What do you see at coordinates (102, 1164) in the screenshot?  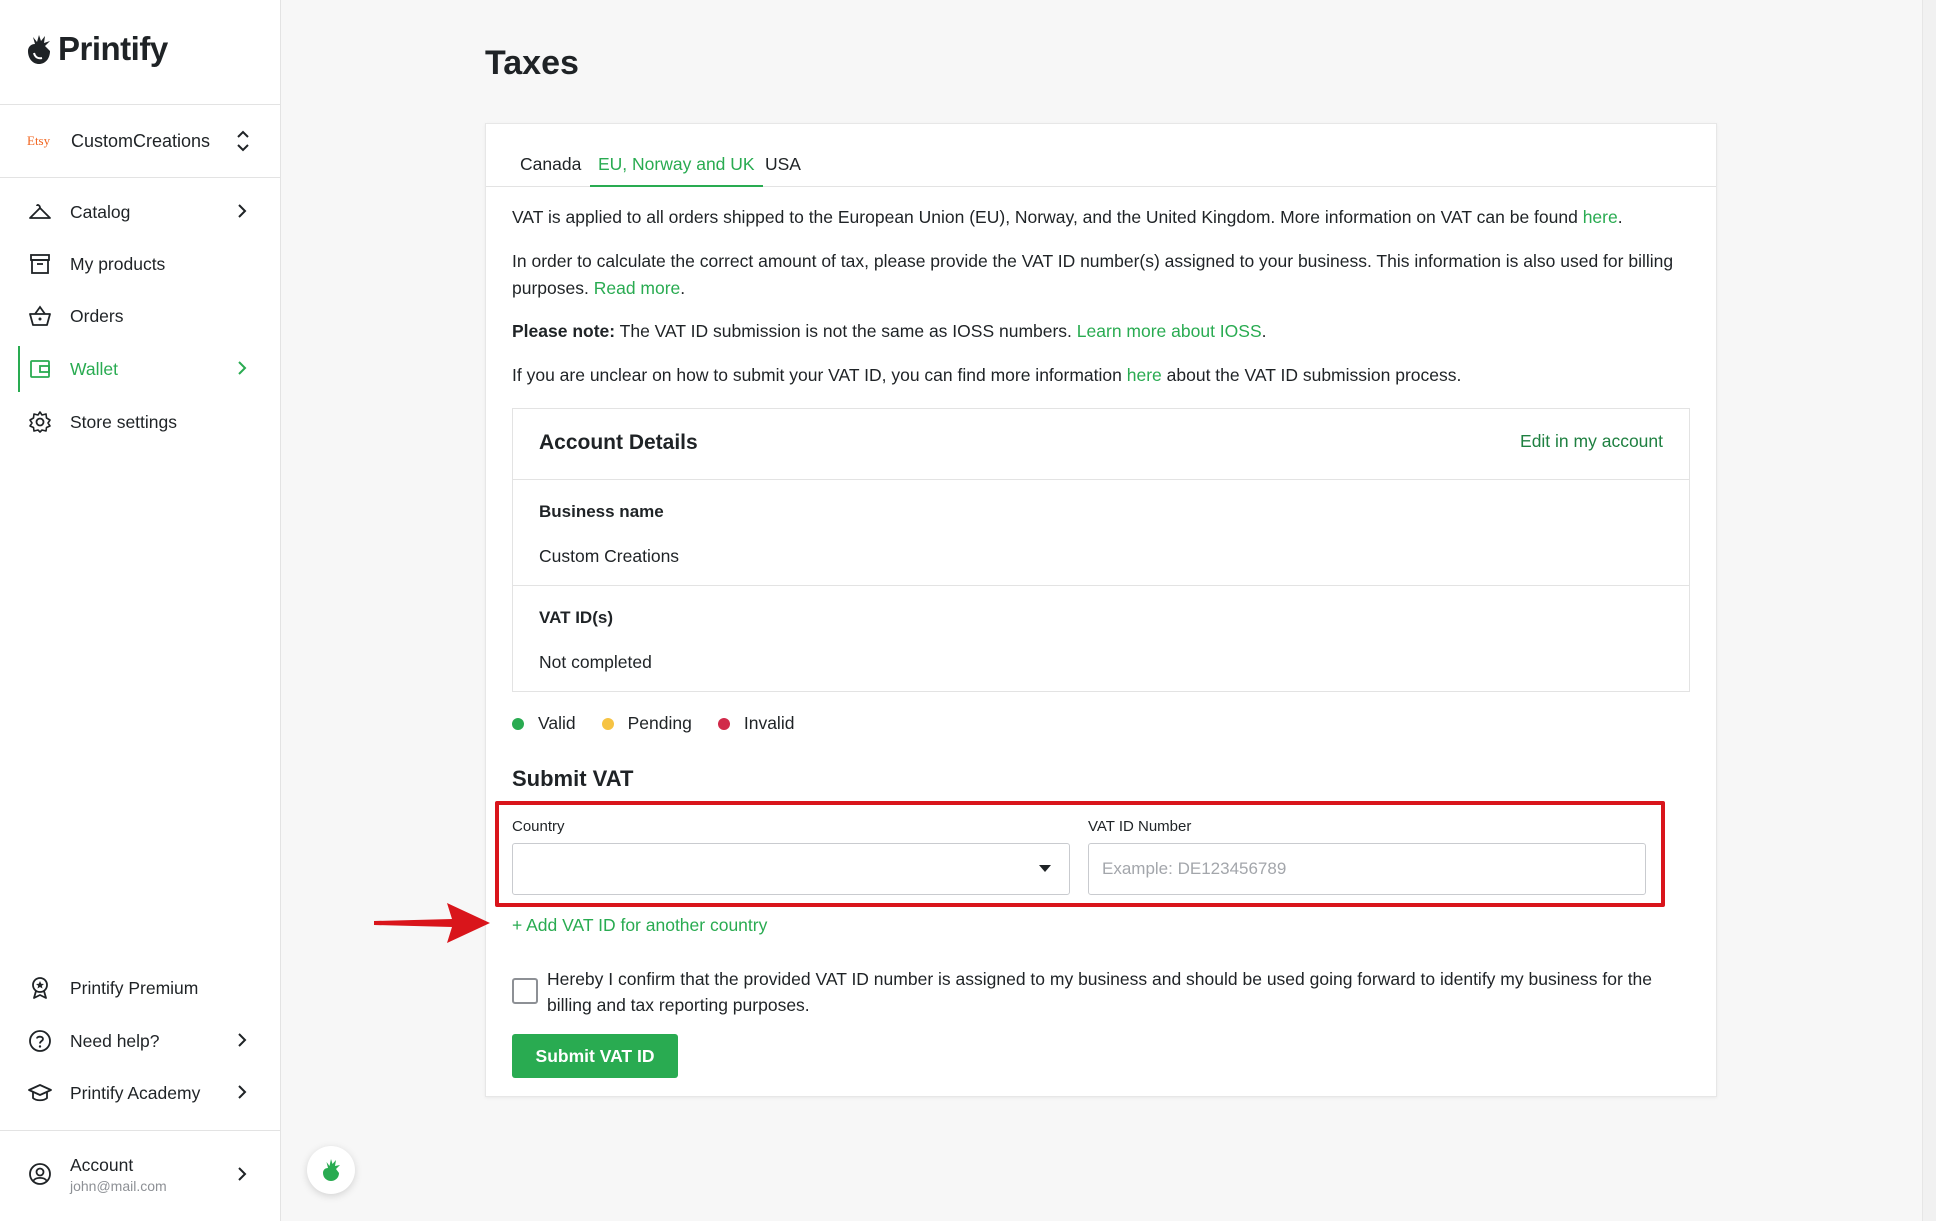 I see `account-label: Account` at bounding box center [102, 1164].